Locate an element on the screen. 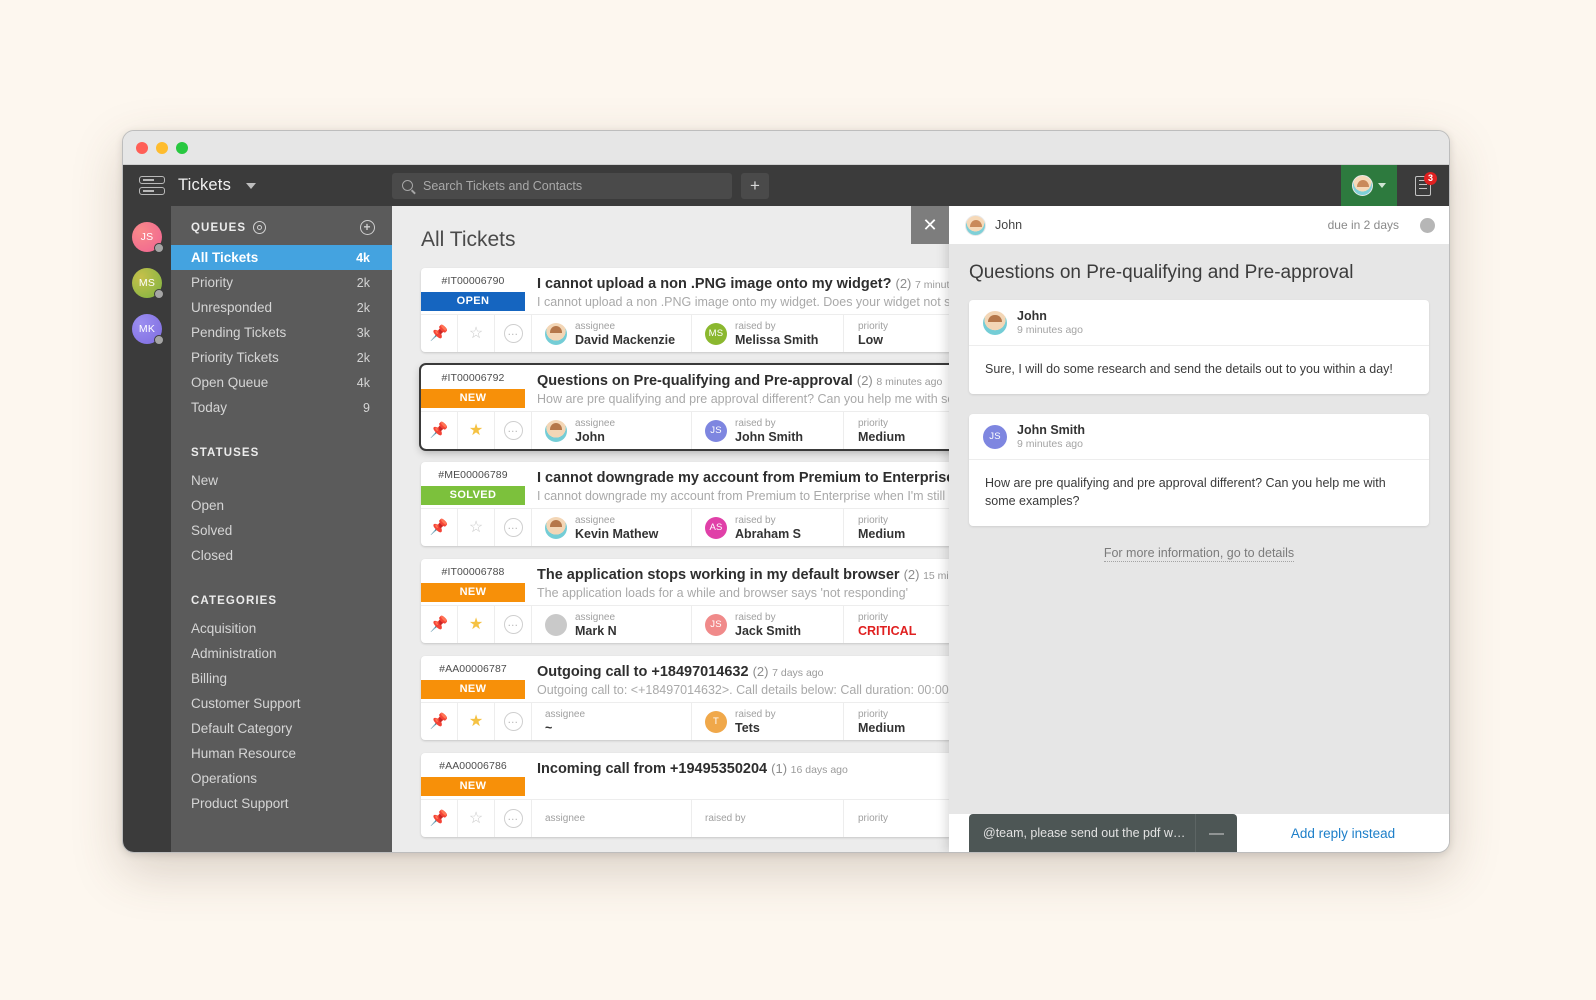  raised-by-field: MS raised by Melissa Smith is located at coordinates (768, 333).